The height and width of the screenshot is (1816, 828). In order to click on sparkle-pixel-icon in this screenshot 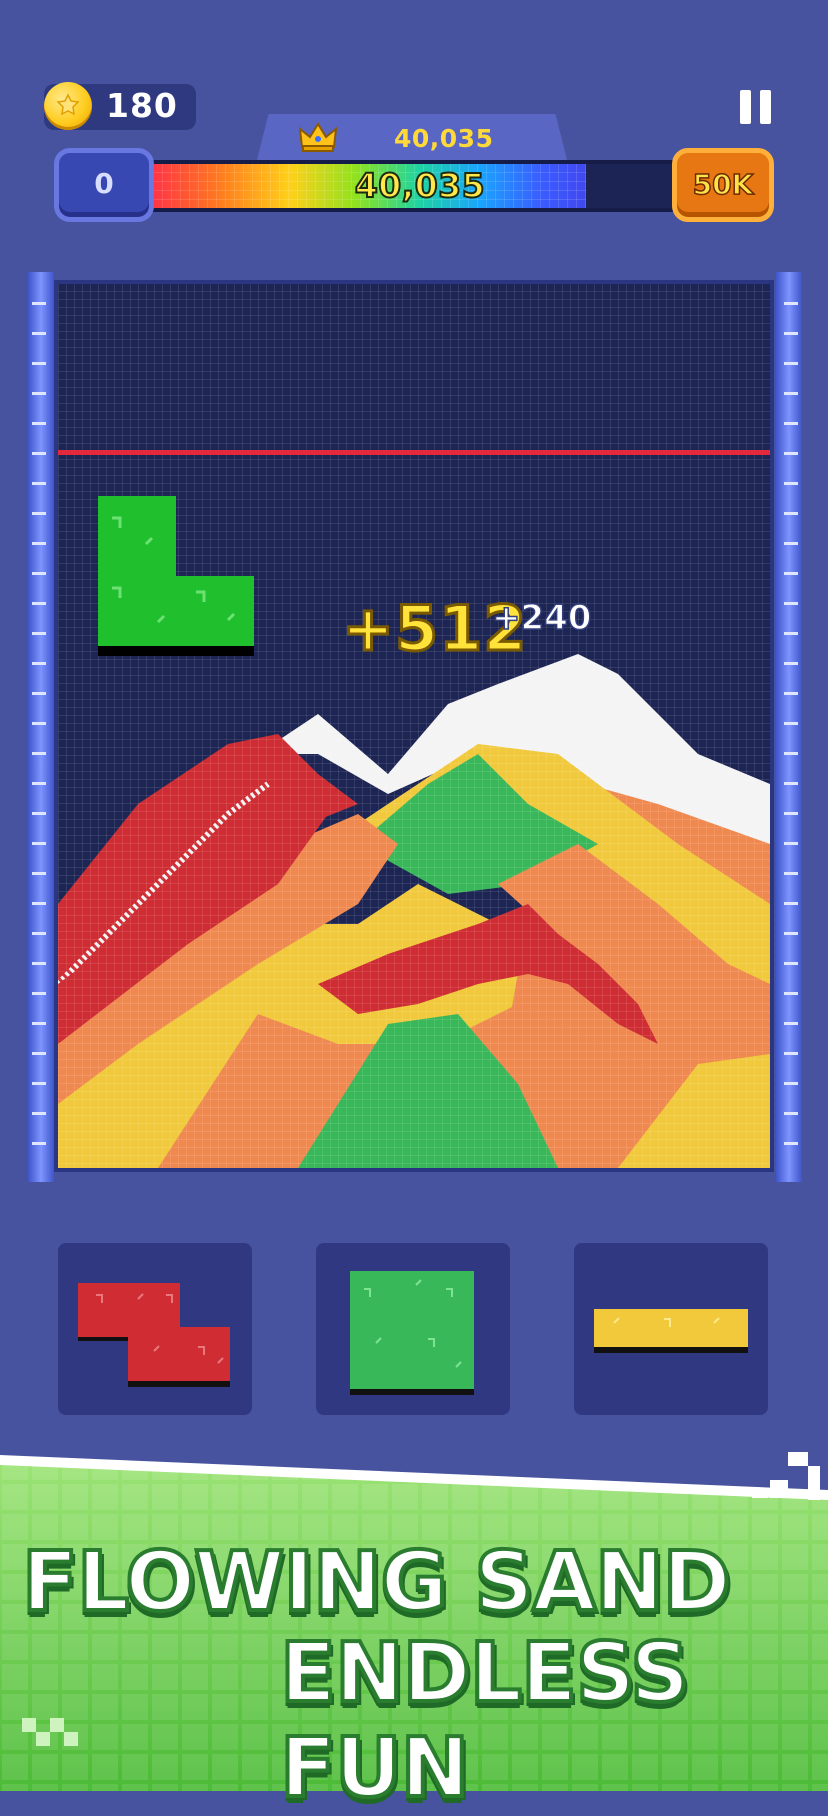, I will do `click(798, 1459)`.